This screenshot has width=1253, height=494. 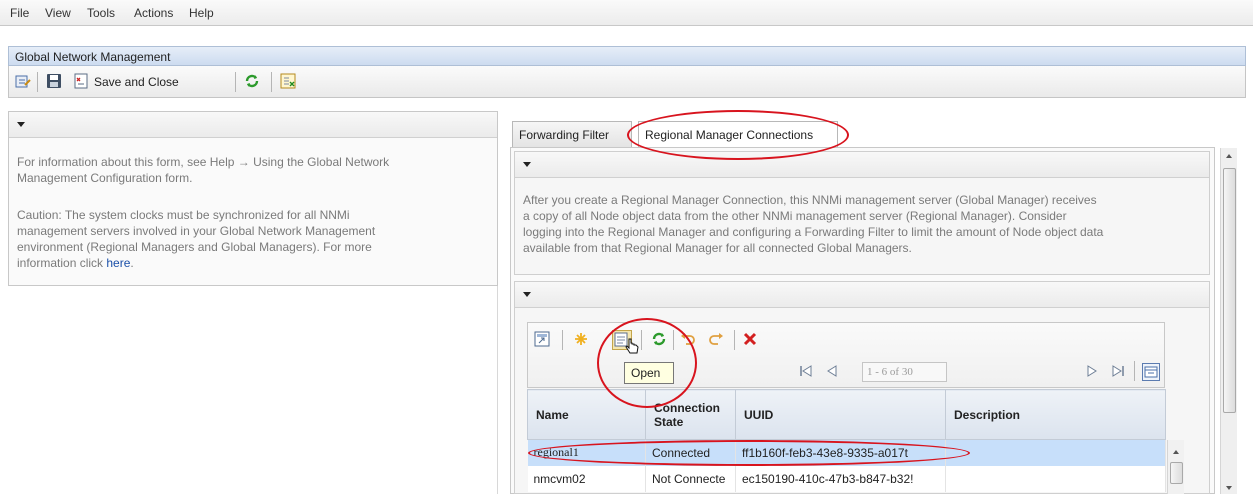 I want to click on column-header-uuid: UUID, so click(x=840, y=414).